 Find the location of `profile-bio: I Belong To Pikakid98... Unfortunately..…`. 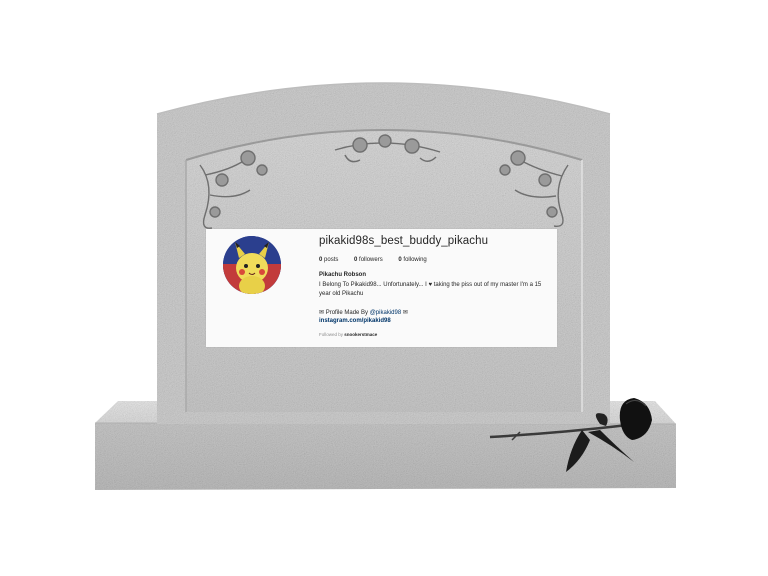

profile-bio: I Belong To Pikakid98... Unfortunately..… is located at coordinates (430, 289).